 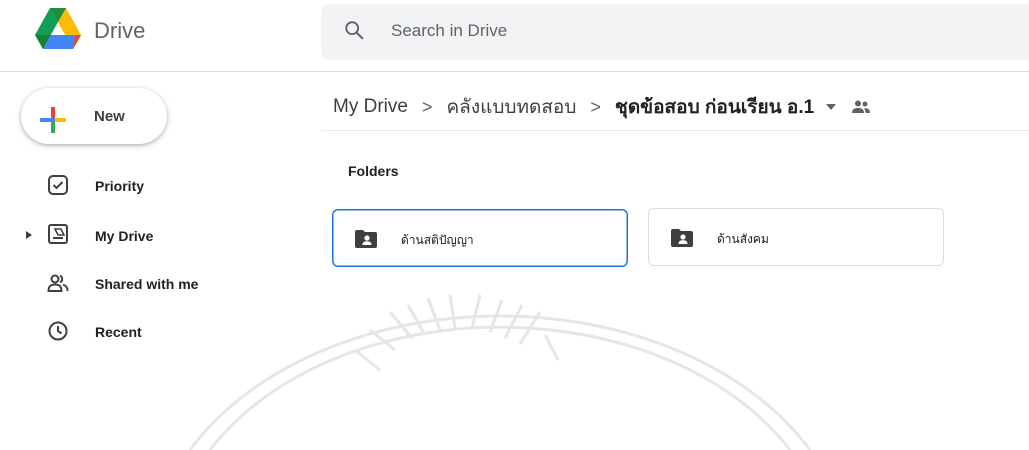 What do you see at coordinates (743, 239) in the screenshot?
I see `folder-name: ด้านสังคม` at bounding box center [743, 239].